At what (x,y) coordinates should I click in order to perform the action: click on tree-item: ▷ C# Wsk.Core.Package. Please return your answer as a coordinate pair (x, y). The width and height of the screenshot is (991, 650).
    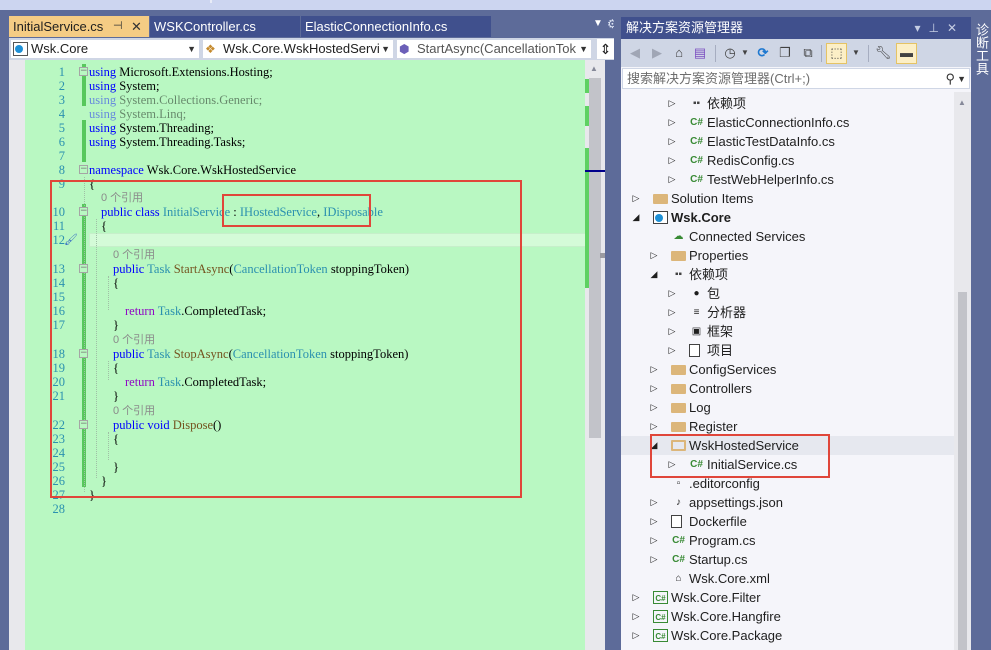
    Looking at the image, I should click on (787, 635).